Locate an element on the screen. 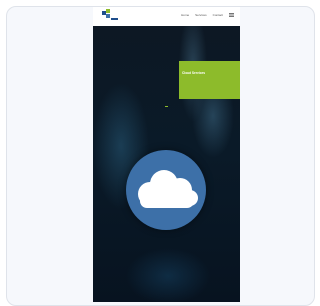 This screenshot has height=306, width=320. banner-title: Cloud Services is located at coordinates (194, 73).